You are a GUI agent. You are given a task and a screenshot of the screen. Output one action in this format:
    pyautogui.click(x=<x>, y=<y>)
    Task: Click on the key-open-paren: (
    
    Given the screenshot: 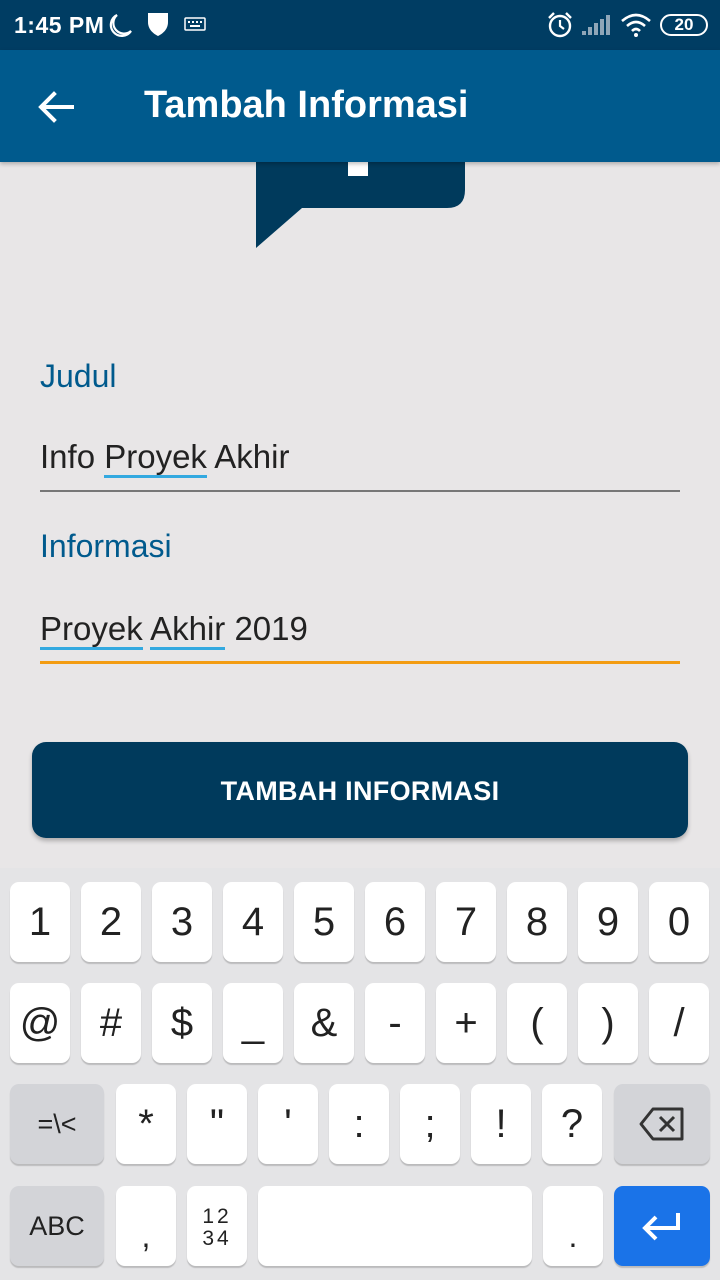 What is the action you would take?
    pyautogui.click(x=537, y=1023)
    